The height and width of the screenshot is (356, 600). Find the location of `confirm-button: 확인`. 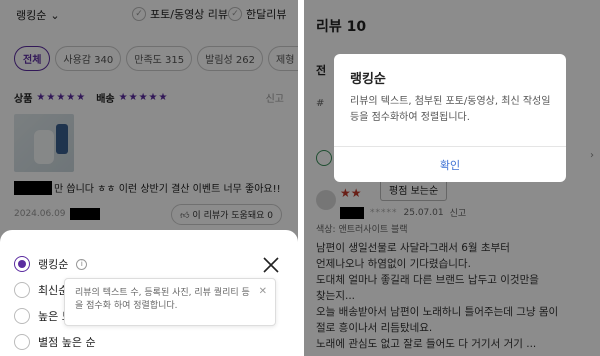

confirm-button: 확인 is located at coordinates (450, 164).